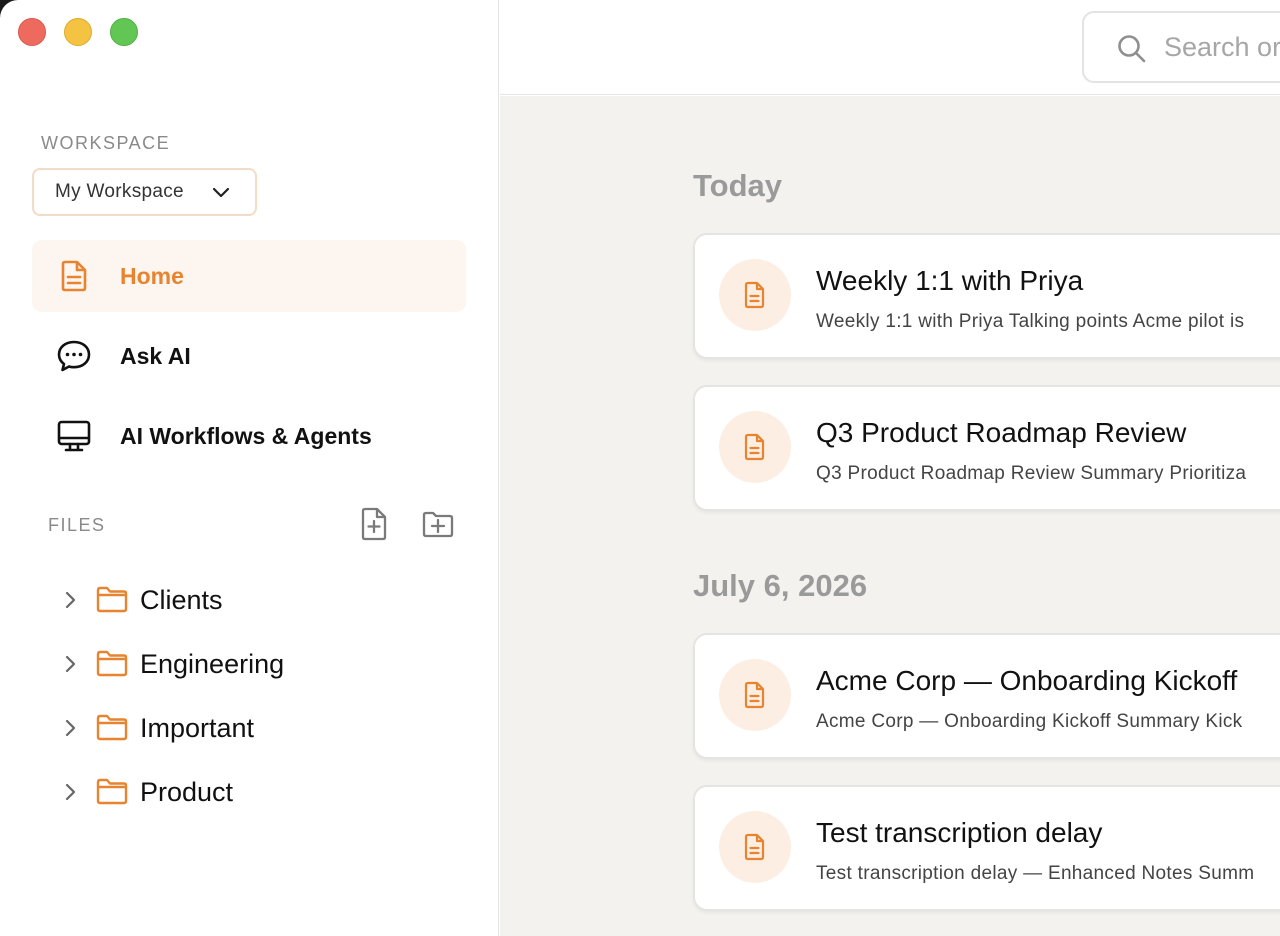 Image resolution: width=1280 pixels, height=936 pixels. What do you see at coordinates (1132, 49) in the screenshot?
I see `search-icon` at bounding box center [1132, 49].